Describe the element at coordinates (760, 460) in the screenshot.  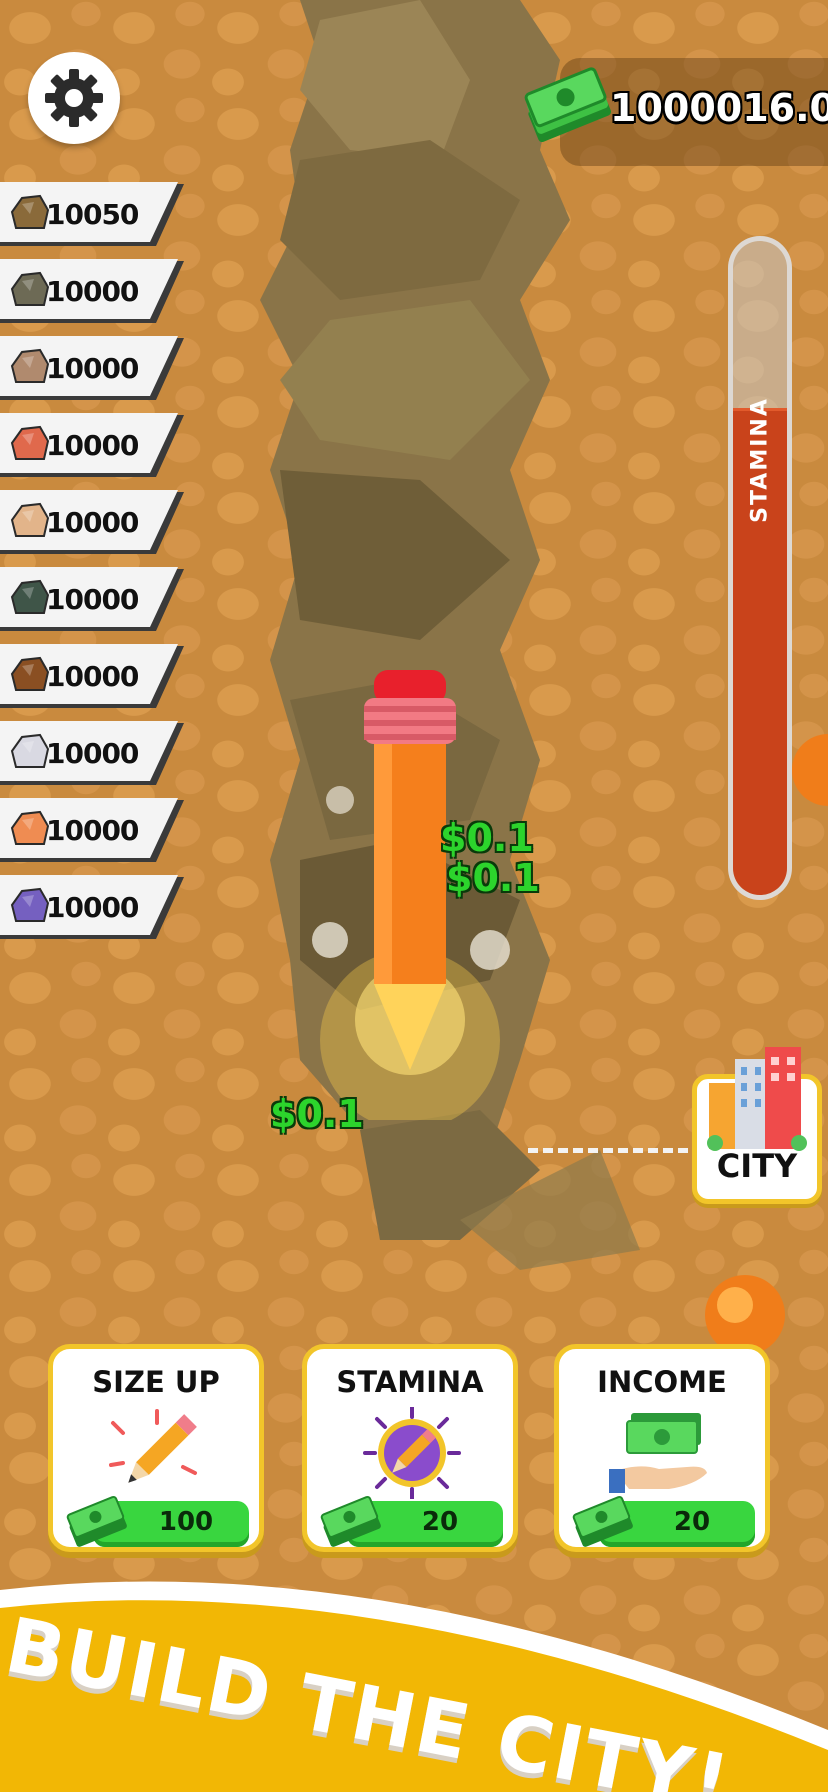
I see `stamina-label: STAMINA` at that location.